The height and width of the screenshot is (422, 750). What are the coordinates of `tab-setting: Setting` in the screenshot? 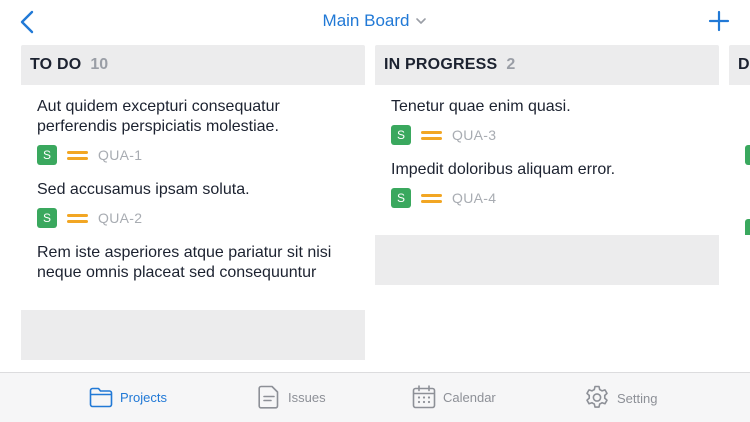 It's located at (620, 398).